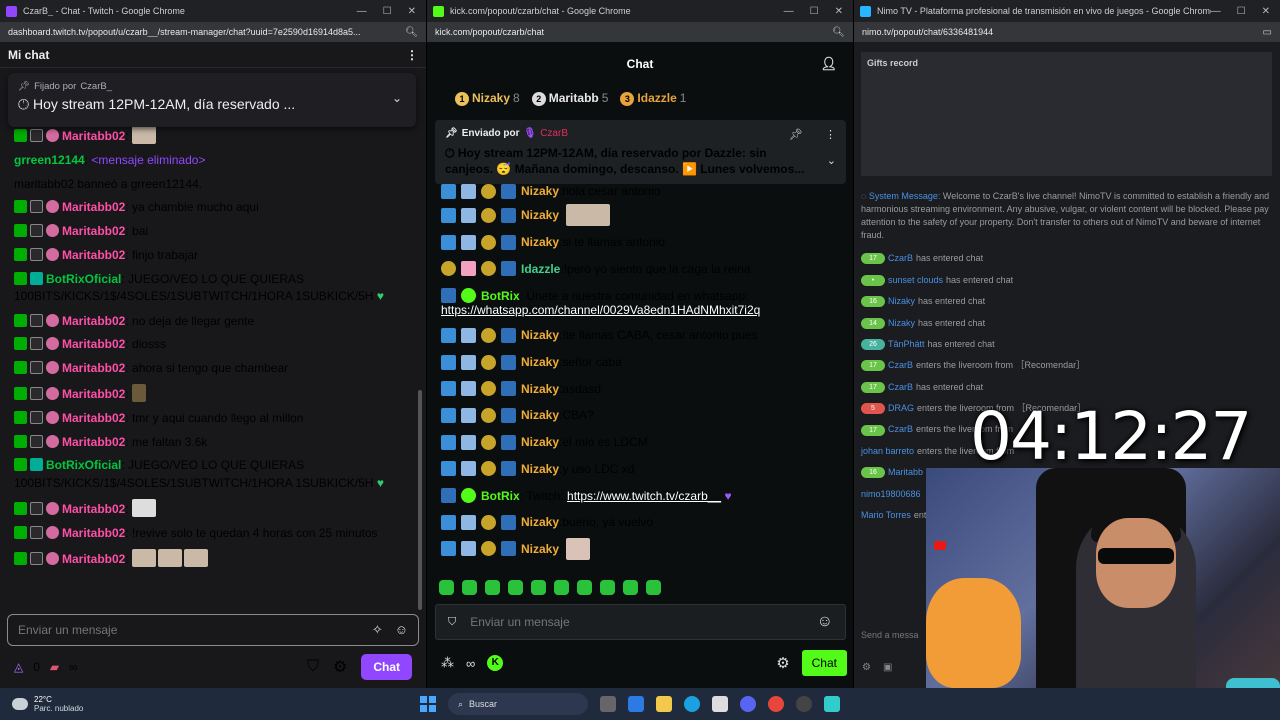 Image resolution: width=1280 pixels, height=720 pixels. What do you see at coordinates (830, 134) in the screenshot?
I see `more-options-icon: ⋮` at bounding box center [830, 134].